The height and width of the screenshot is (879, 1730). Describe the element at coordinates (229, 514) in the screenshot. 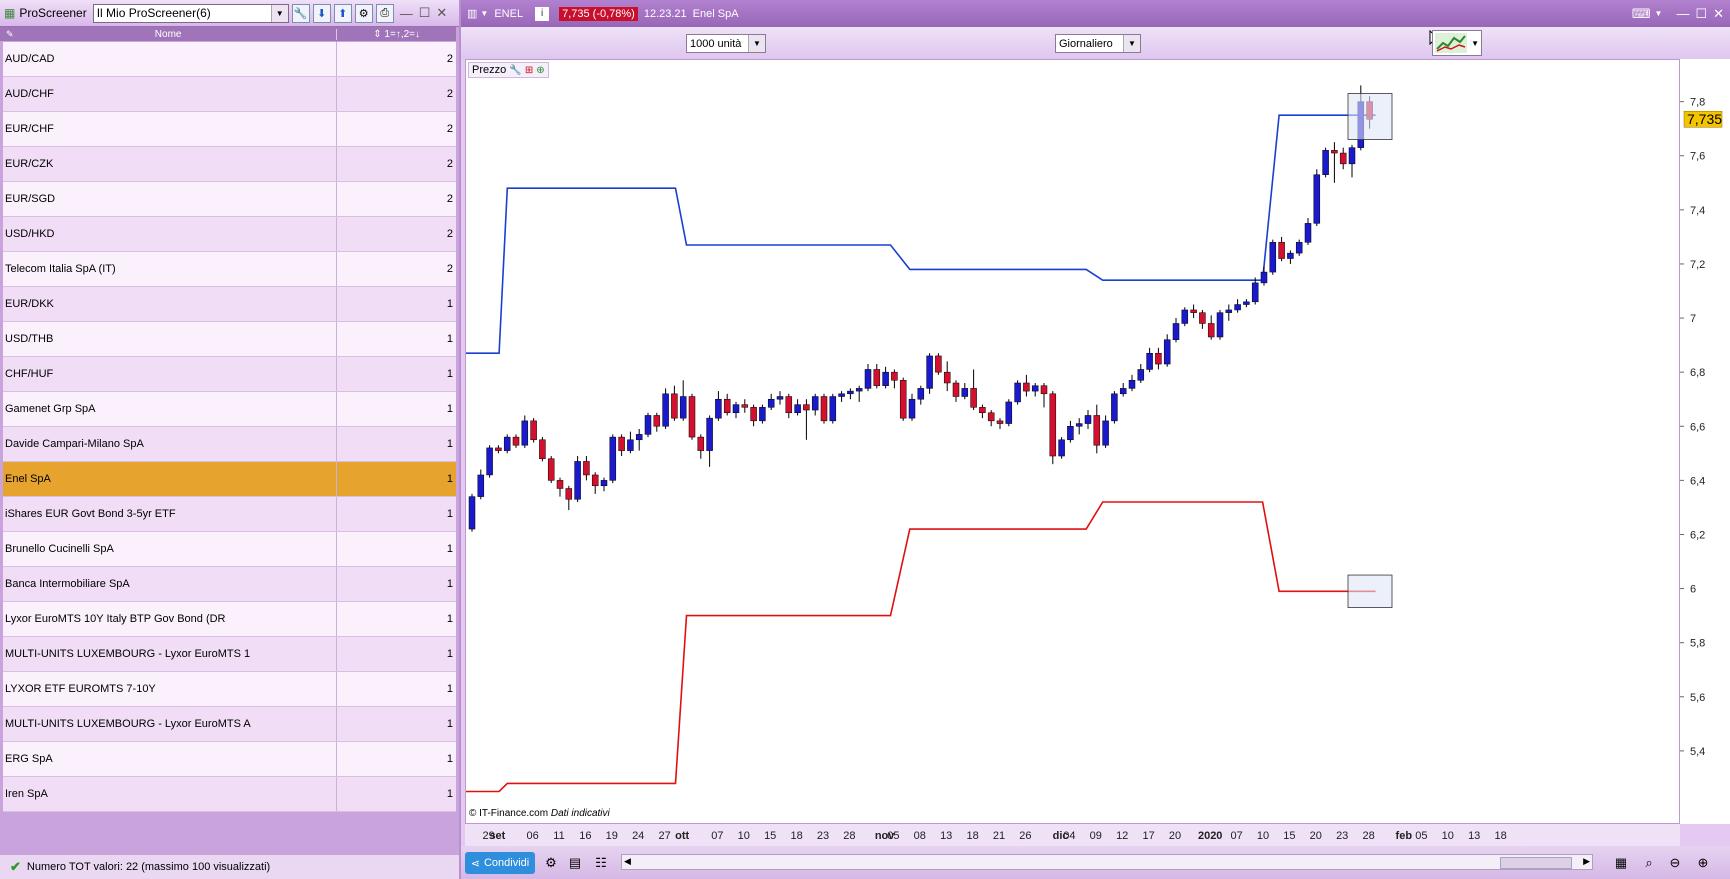

I see `table-row: iShares EUR Govt Bond 3-5yr ETF 1` at that location.